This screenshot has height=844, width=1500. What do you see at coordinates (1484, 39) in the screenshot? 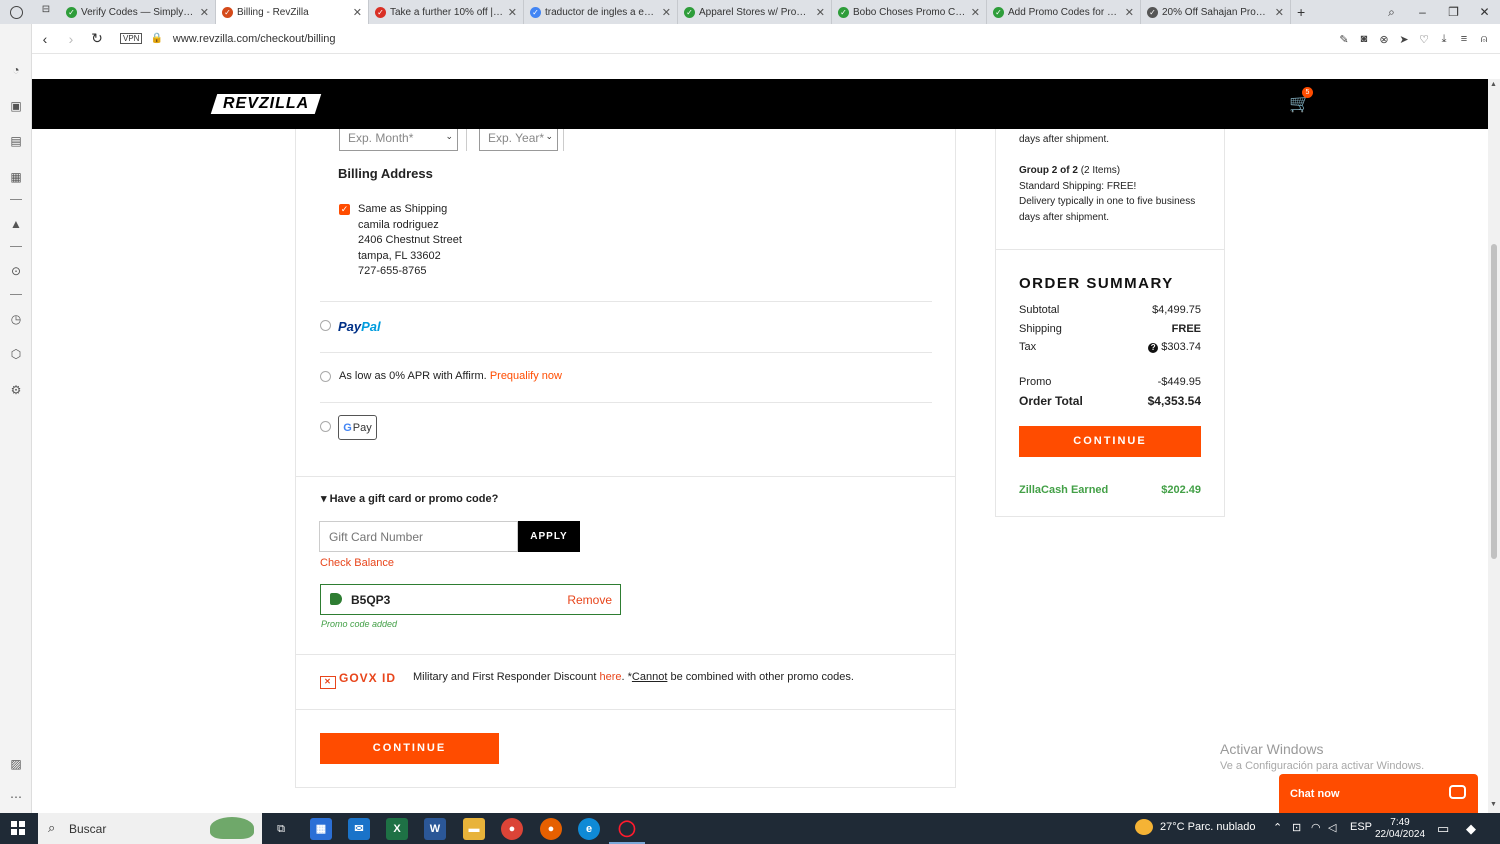
I see `profile-icon: ⍝` at bounding box center [1484, 39].